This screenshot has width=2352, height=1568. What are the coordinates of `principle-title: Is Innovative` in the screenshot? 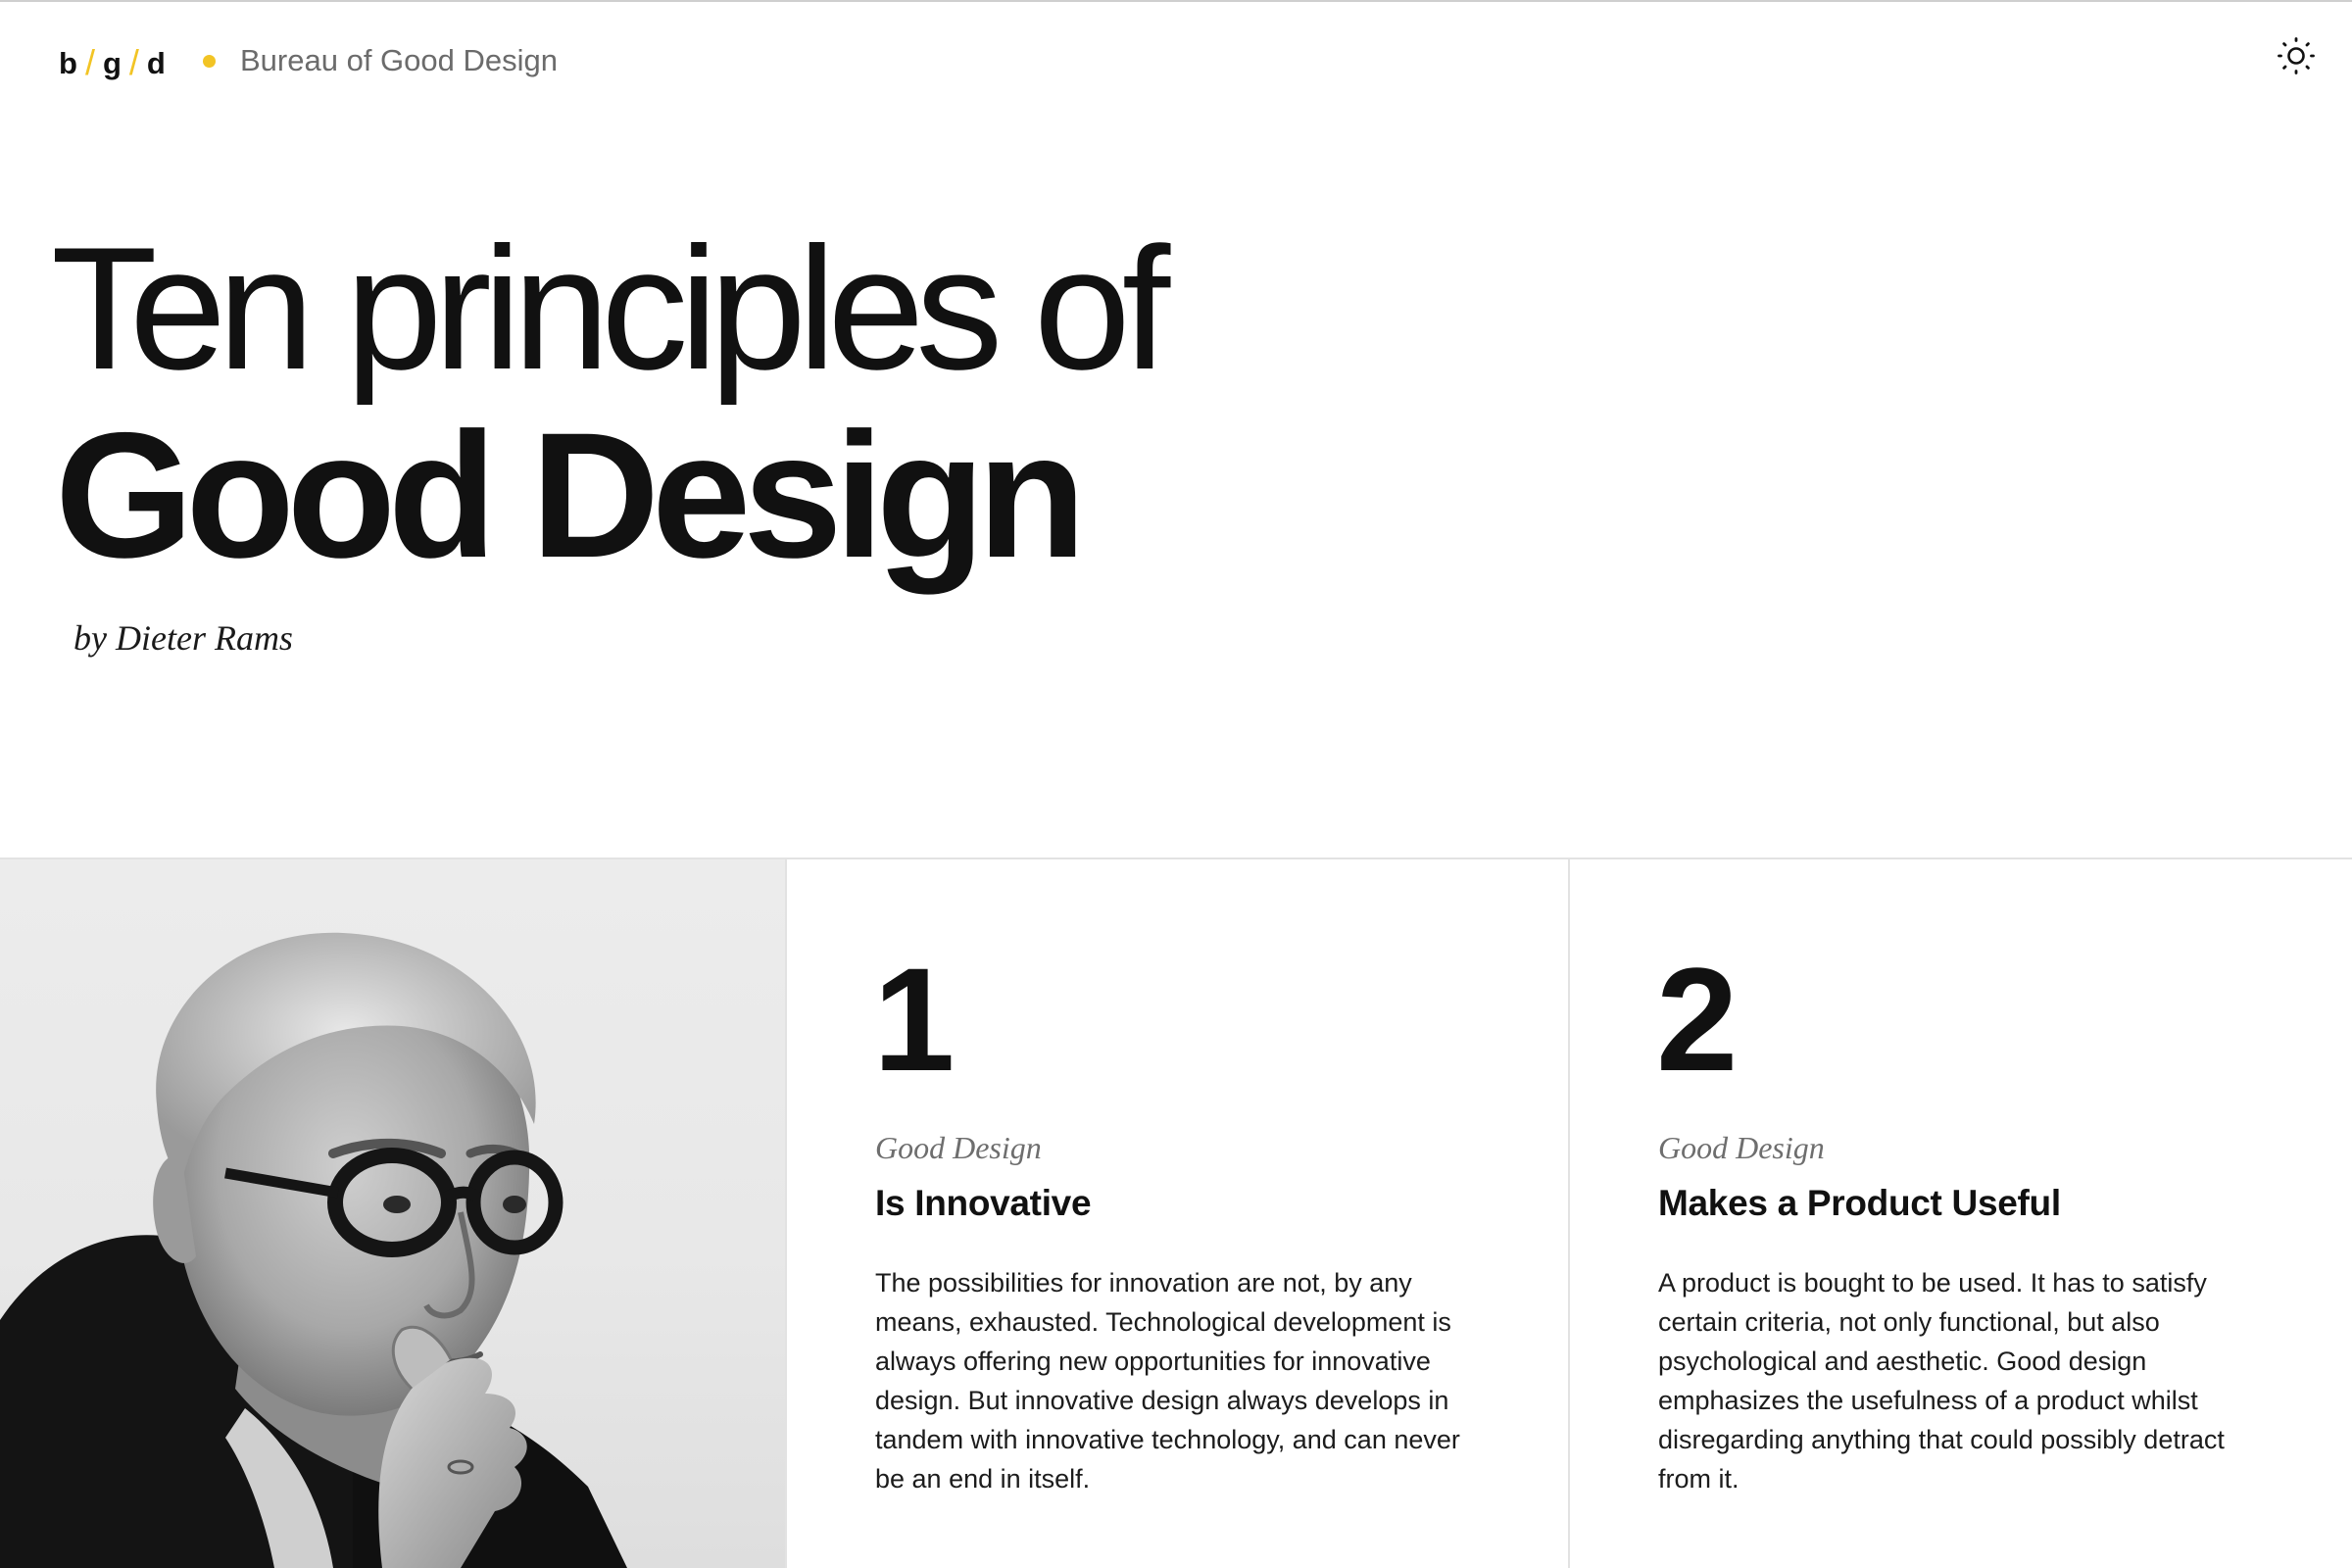 It's located at (983, 1203).